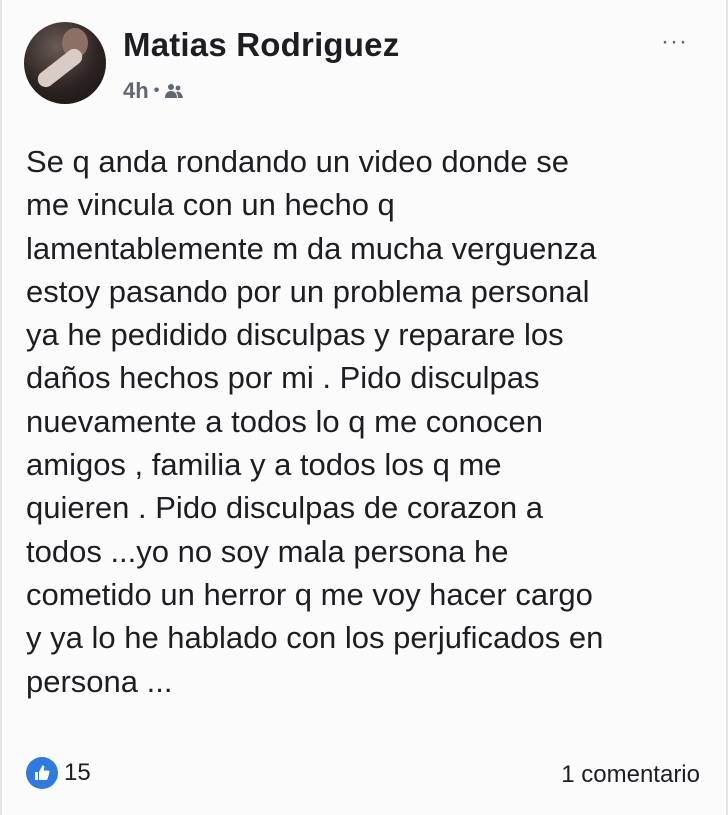  Describe the element at coordinates (174, 91) in the screenshot. I see `friends-icon` at that location.